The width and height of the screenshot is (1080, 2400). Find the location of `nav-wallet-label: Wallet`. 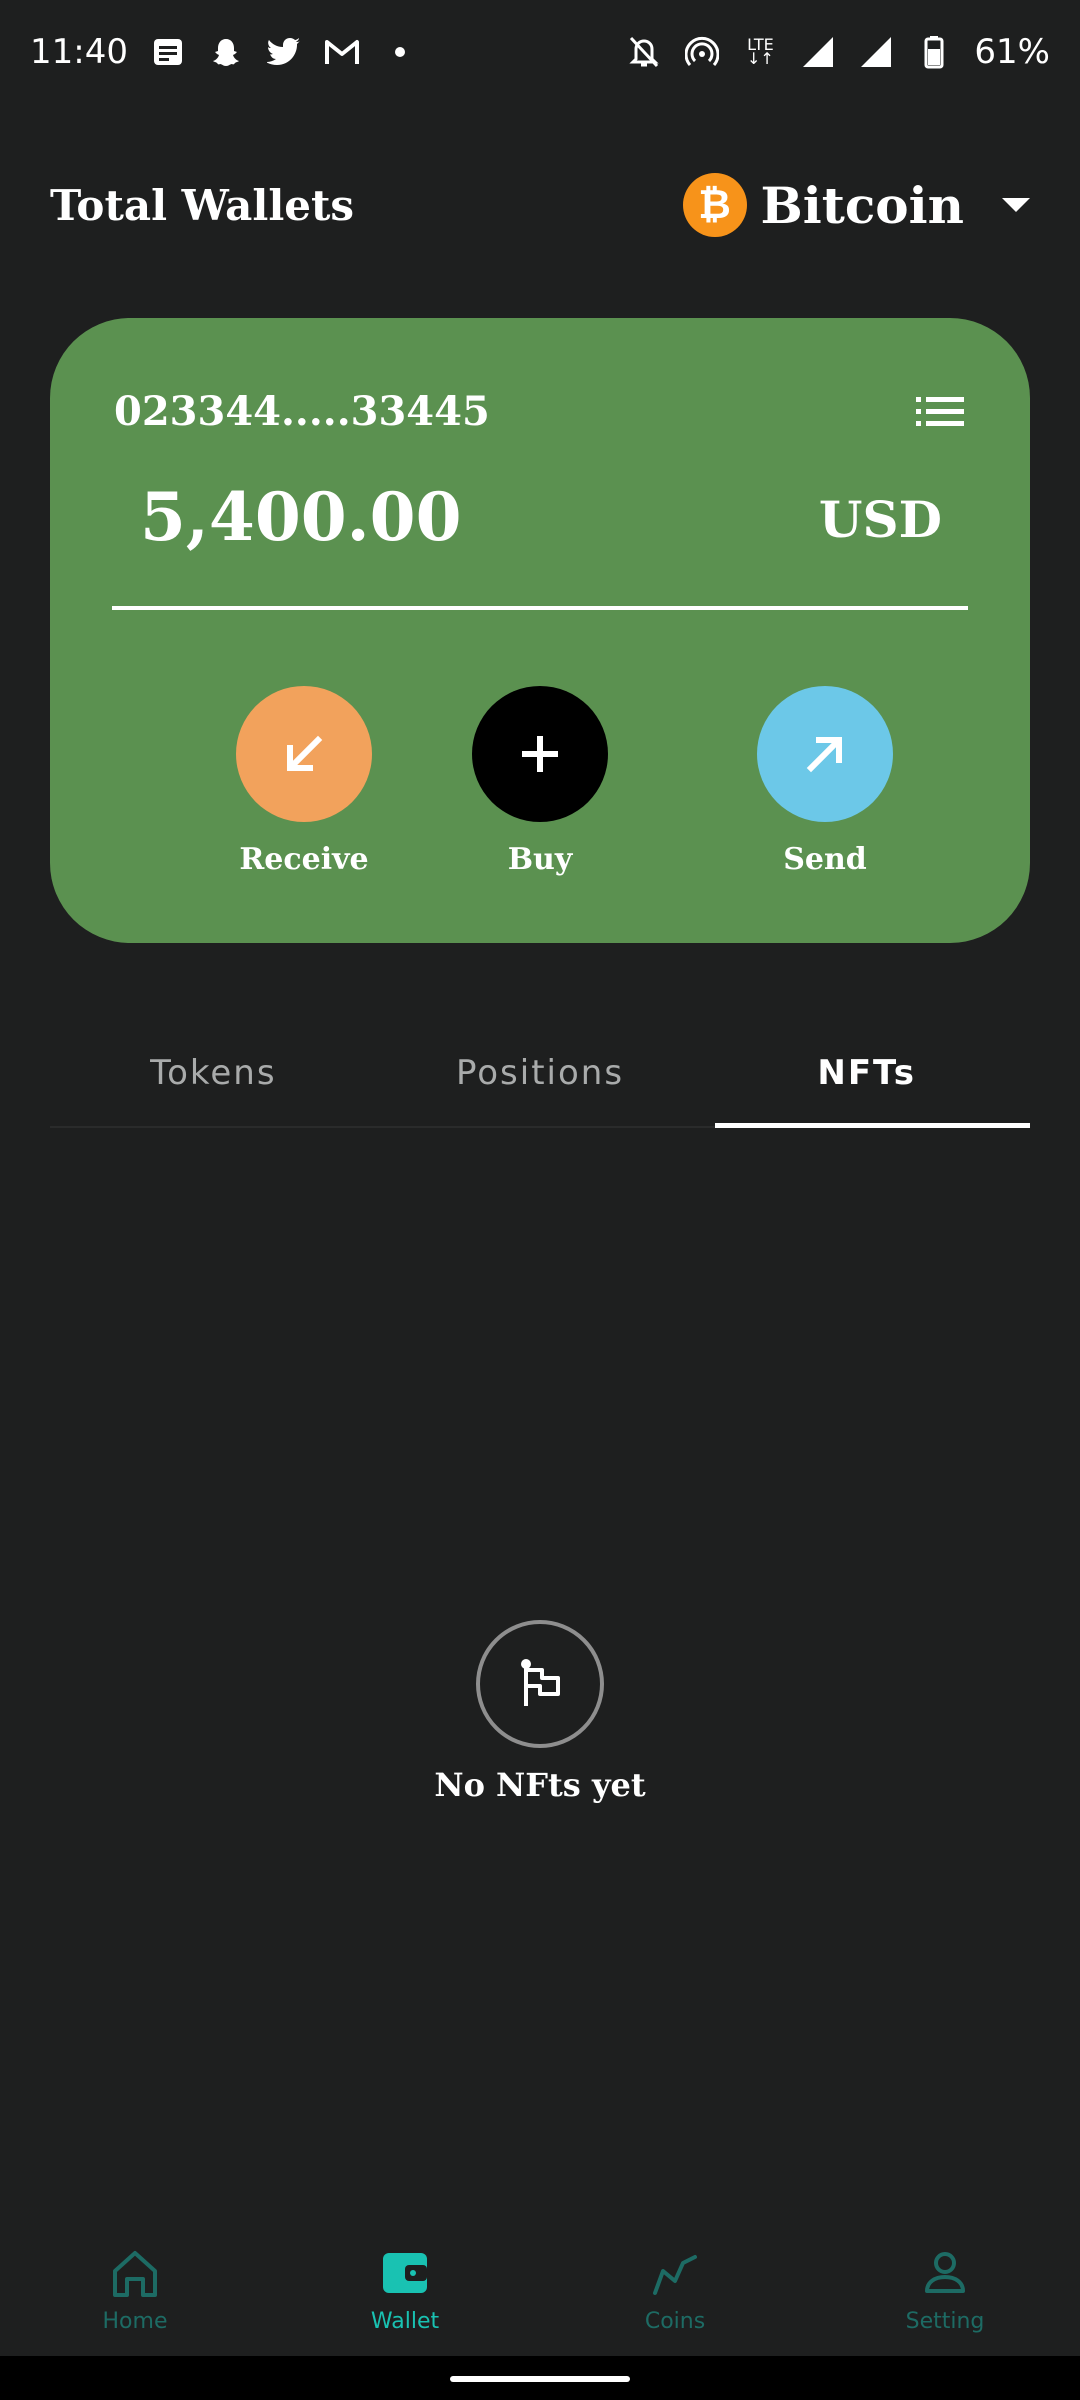

nav-wallet-label: Wallet is located at coordinates (405, 2321).